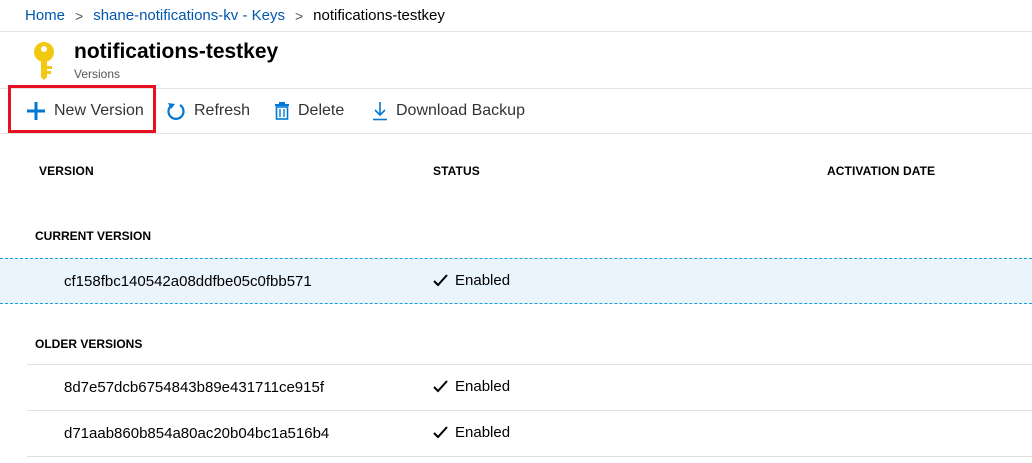 Image resolution: width=1032 pixels, height=463 pixels. Describe the element at coordinates (282, 111) in the screenshot. I see `trash-icon` at that location.